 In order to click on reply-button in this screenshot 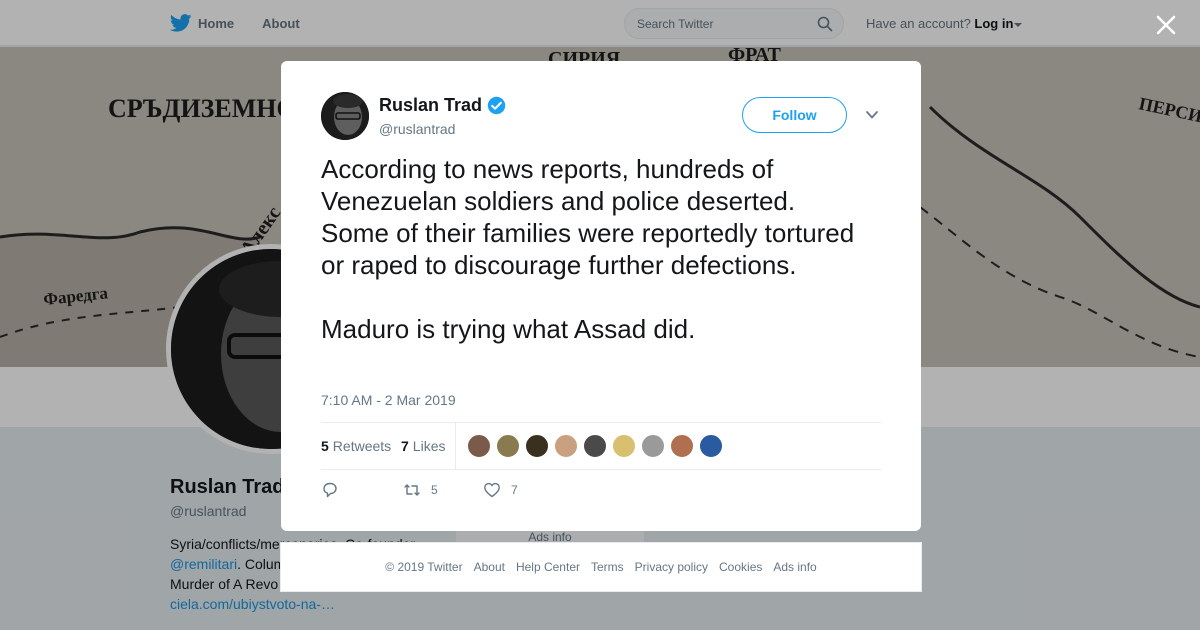, I will do `click(335, 490)`.